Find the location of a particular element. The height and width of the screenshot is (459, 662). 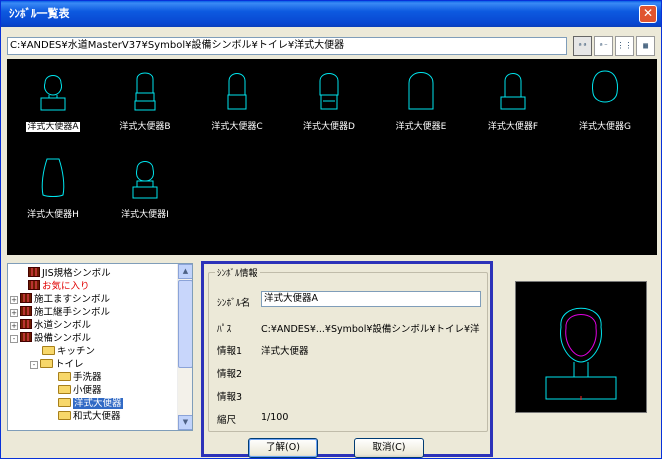

tree-item: + 施工ますシンボル is located at coordinates (60, 299).